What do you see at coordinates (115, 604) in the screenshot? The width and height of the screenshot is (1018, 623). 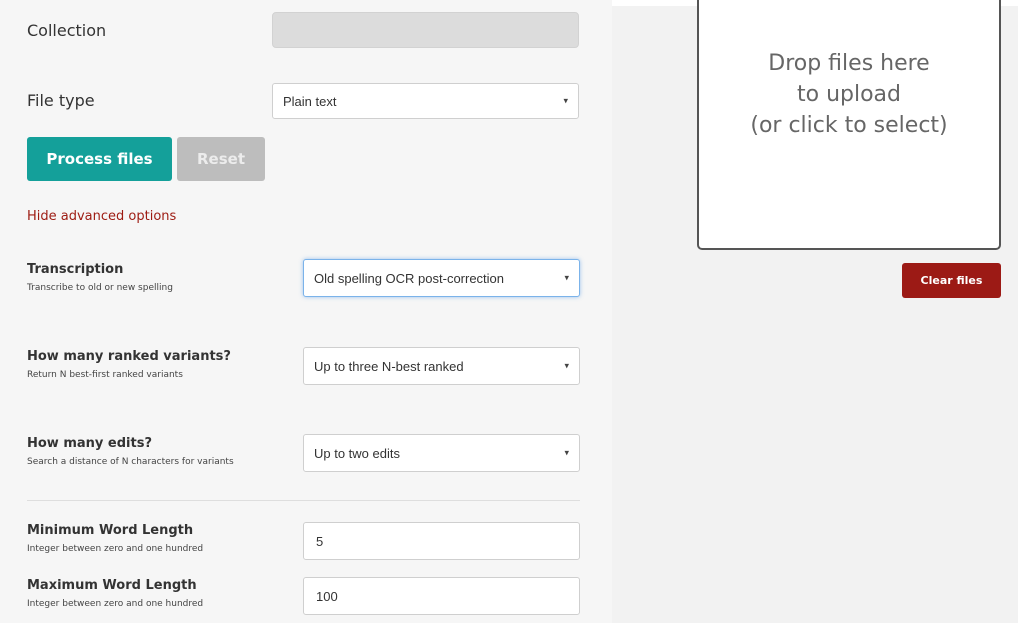 I see `max-word-length-help: Integer between zero and one hundred` at bounding box center [115, 604].